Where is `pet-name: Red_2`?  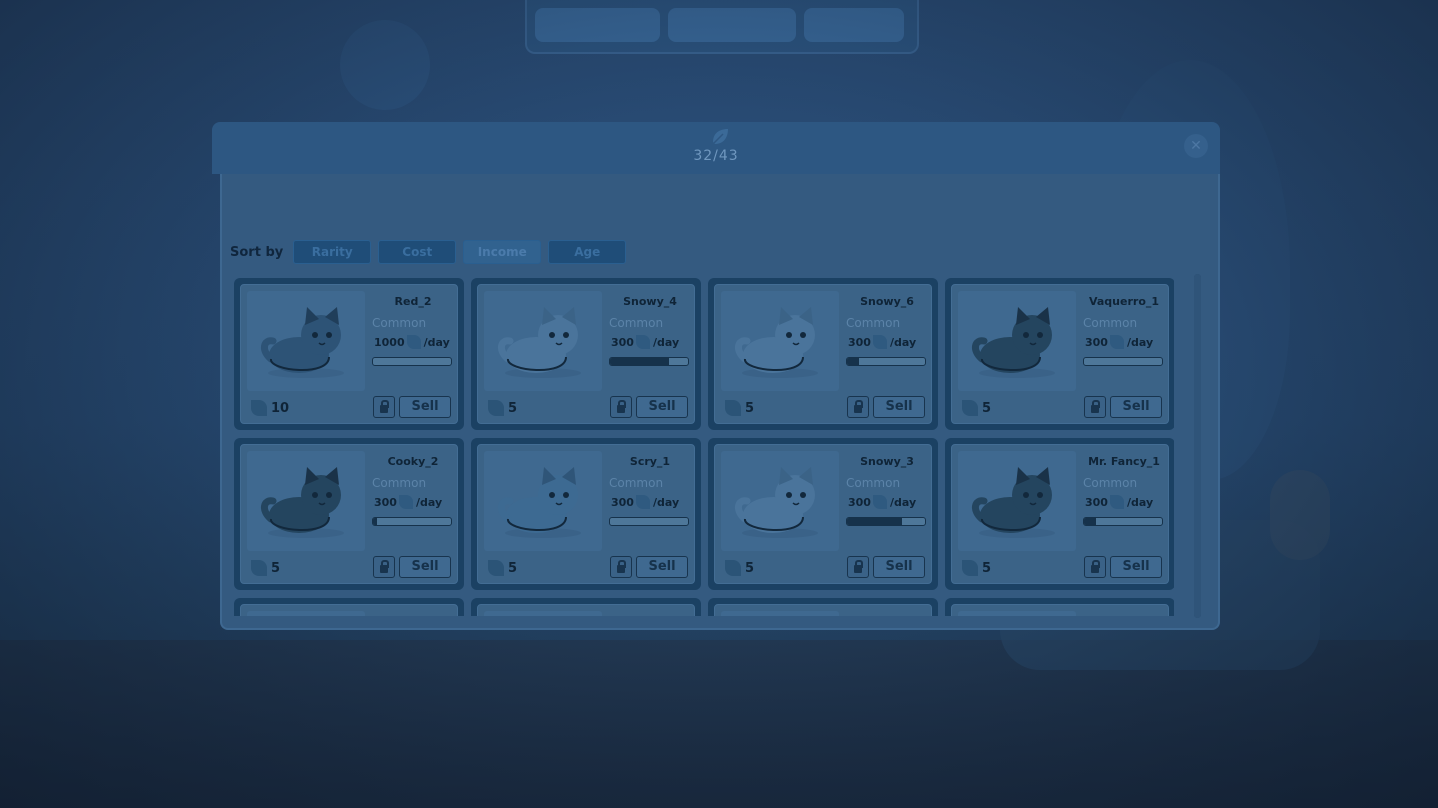
pet-name: Red_2 is located at coordinates (413, 301).